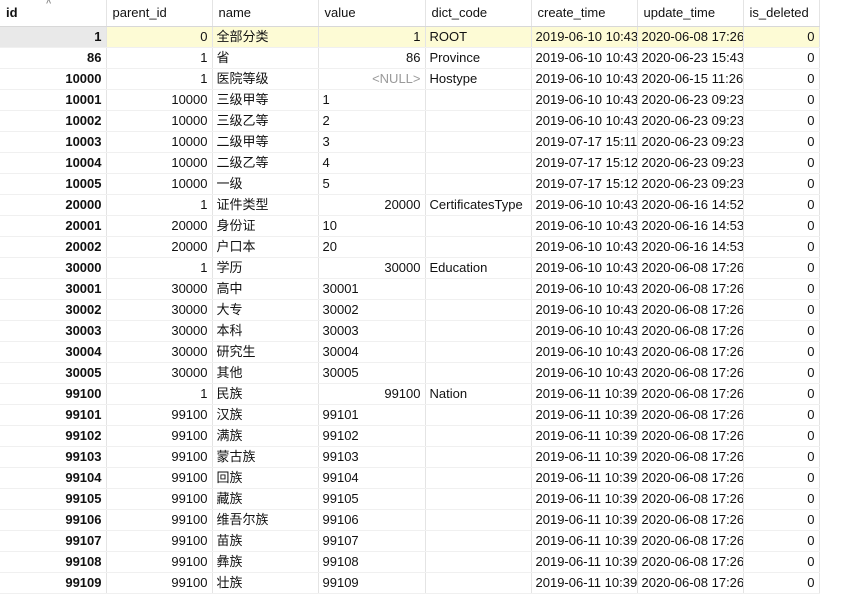  Describe the element at coordinates (372, 520) in the screenshot. I see `cell-value: 99106` at that location.